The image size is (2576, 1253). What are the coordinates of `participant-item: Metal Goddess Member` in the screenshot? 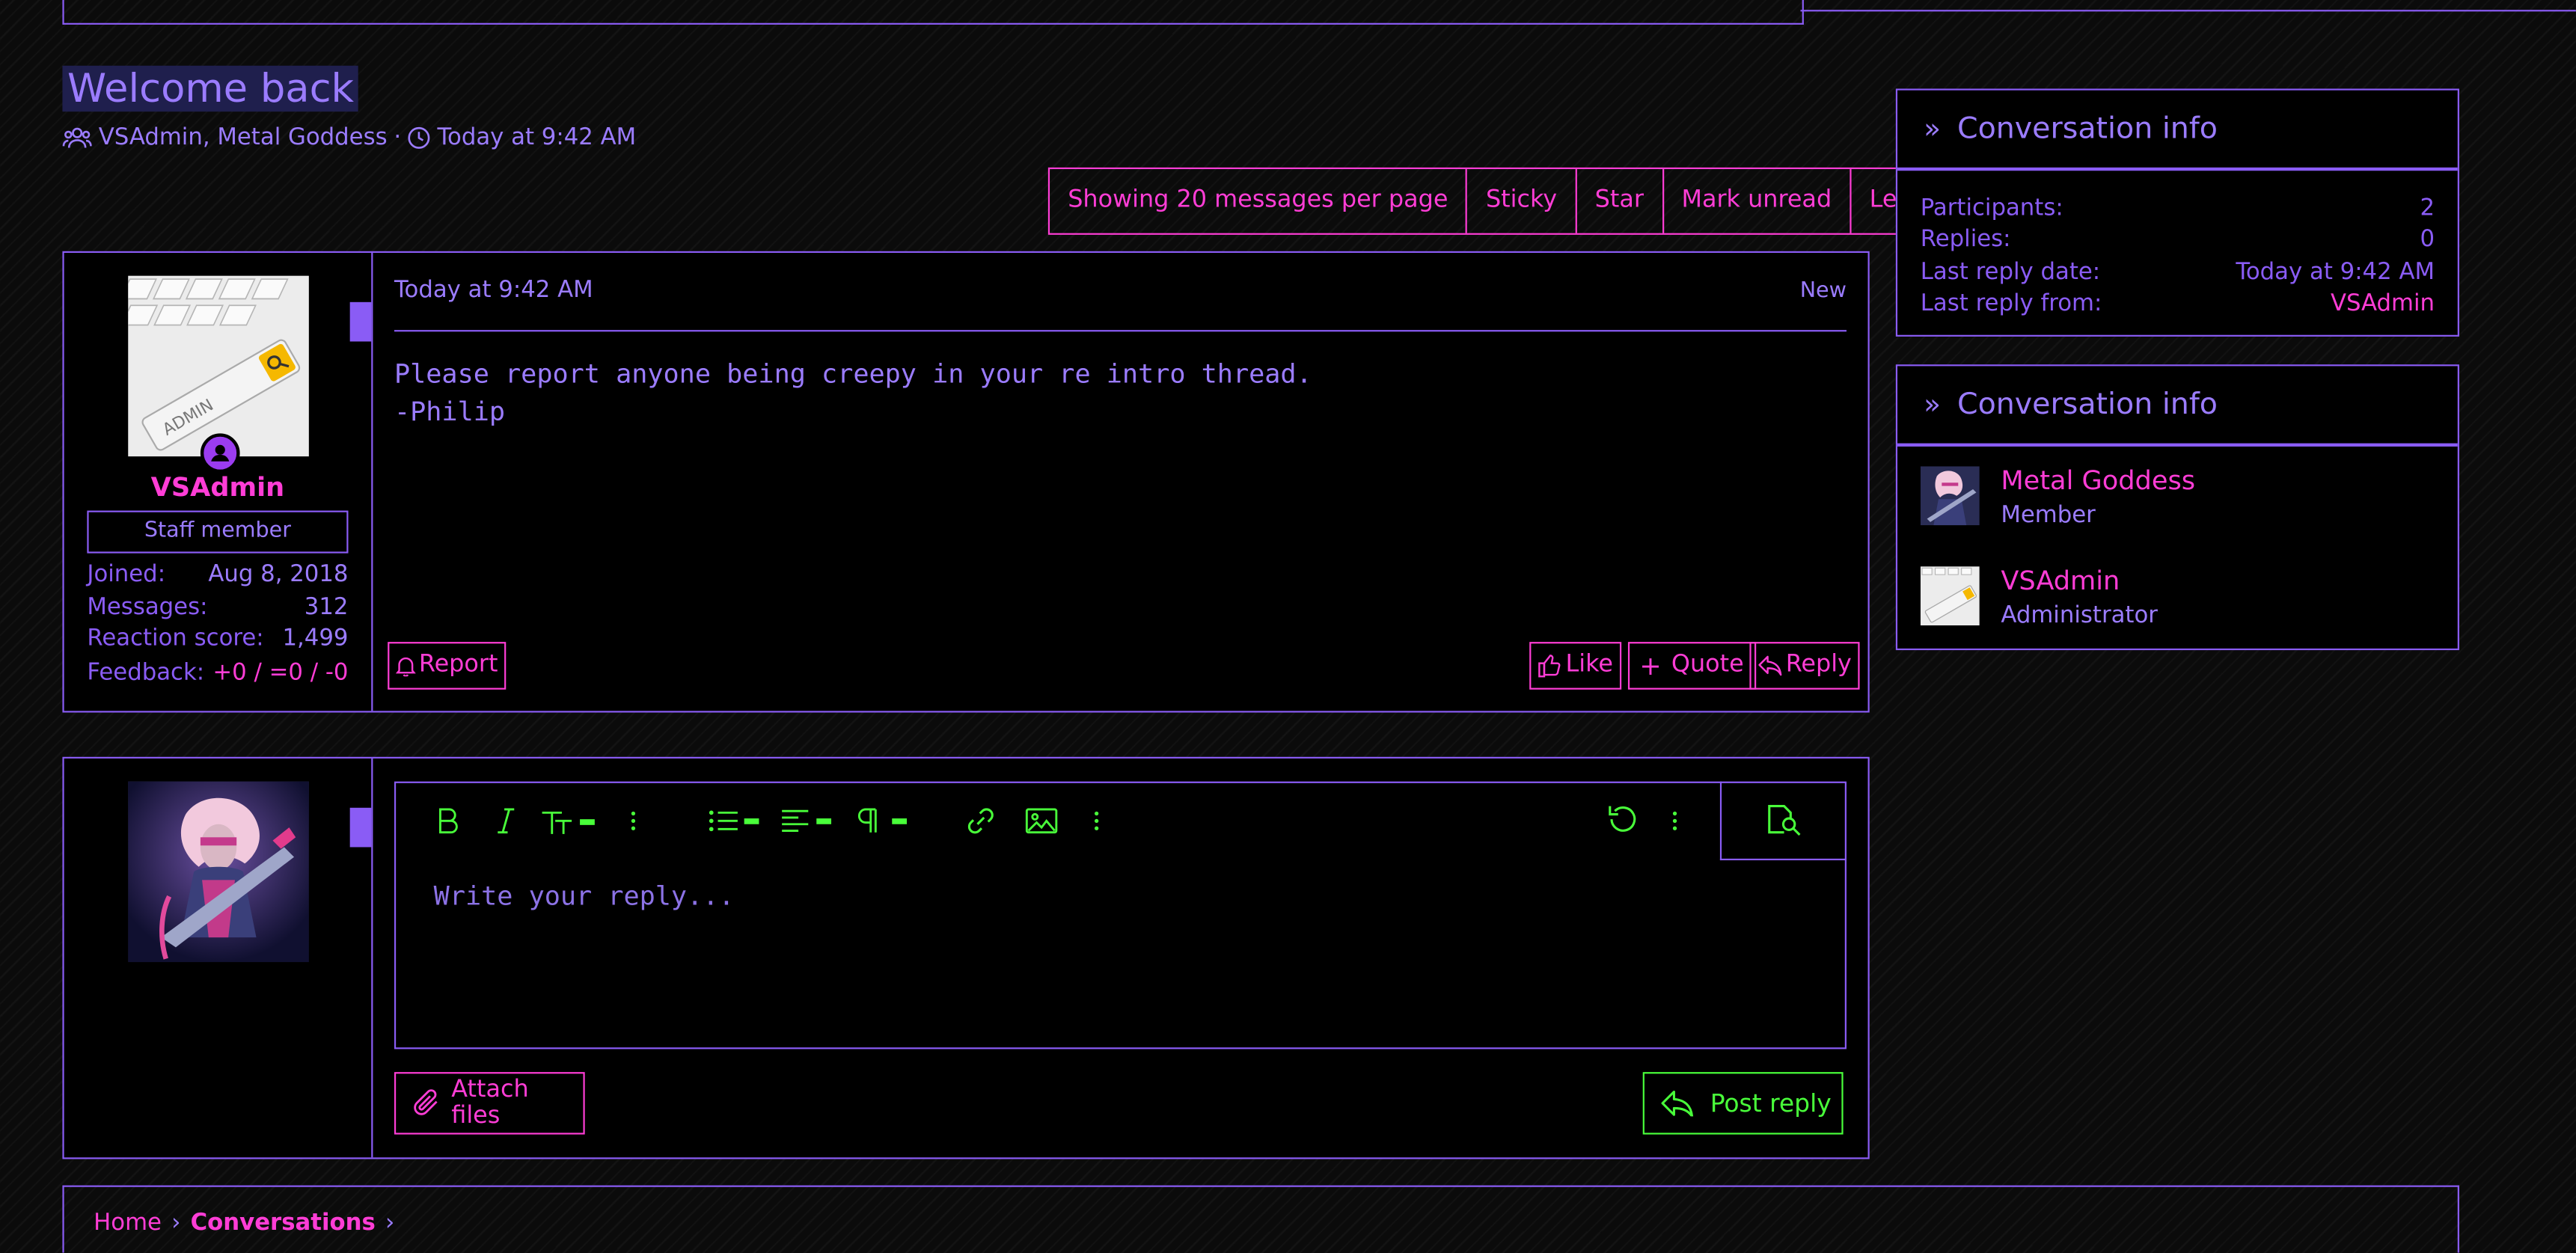 It's located at (2058, 499).